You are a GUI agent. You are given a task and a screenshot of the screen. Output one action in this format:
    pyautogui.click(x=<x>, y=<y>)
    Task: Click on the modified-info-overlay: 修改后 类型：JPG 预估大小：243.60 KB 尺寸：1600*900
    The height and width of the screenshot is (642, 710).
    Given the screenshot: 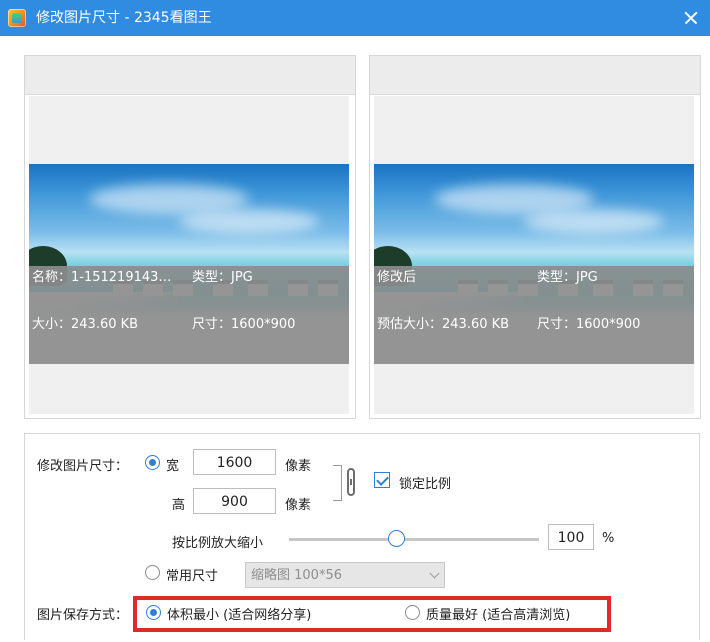 What is the action you would take?
    pyautogui.click(x=534, y=315)
    